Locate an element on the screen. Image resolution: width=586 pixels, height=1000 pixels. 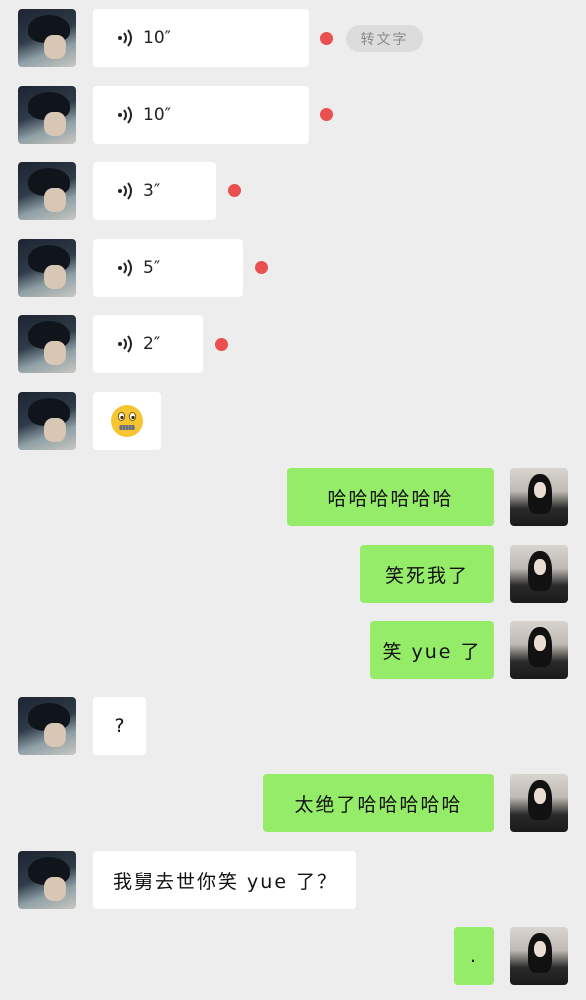
voice-duration: 3″ is located at coordinates (152, 191).